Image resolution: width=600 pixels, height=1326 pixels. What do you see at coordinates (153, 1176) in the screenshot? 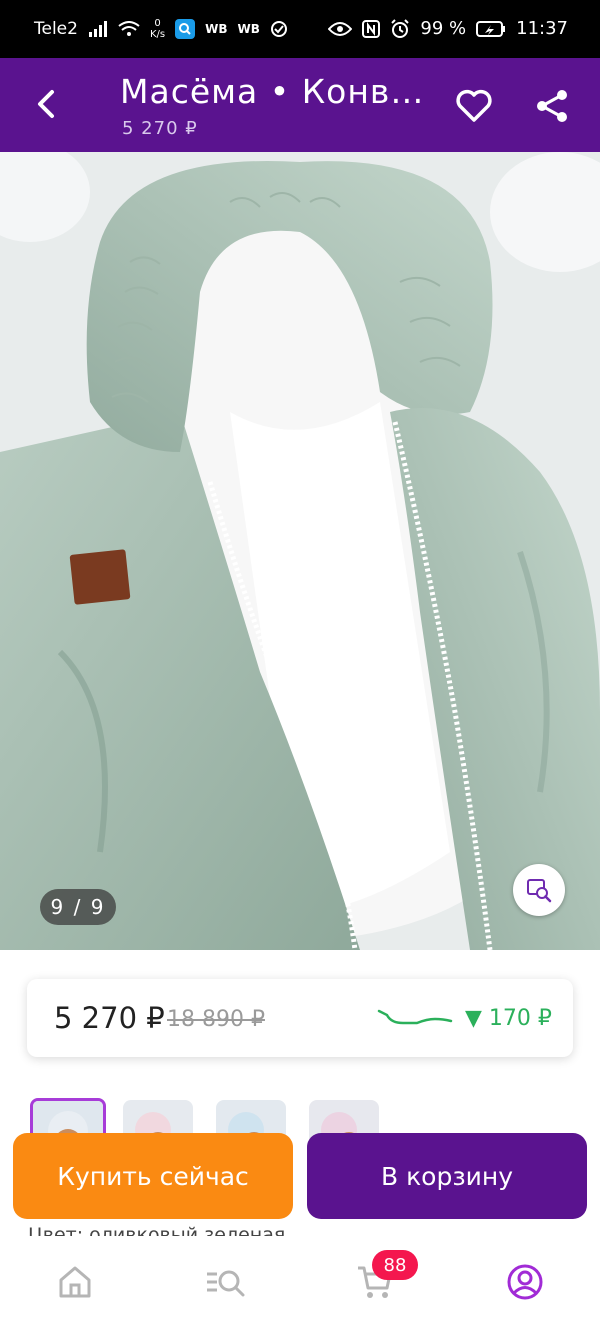
I see `buy-now-button: Купить сейчас` at bounding box center [153, 1176].